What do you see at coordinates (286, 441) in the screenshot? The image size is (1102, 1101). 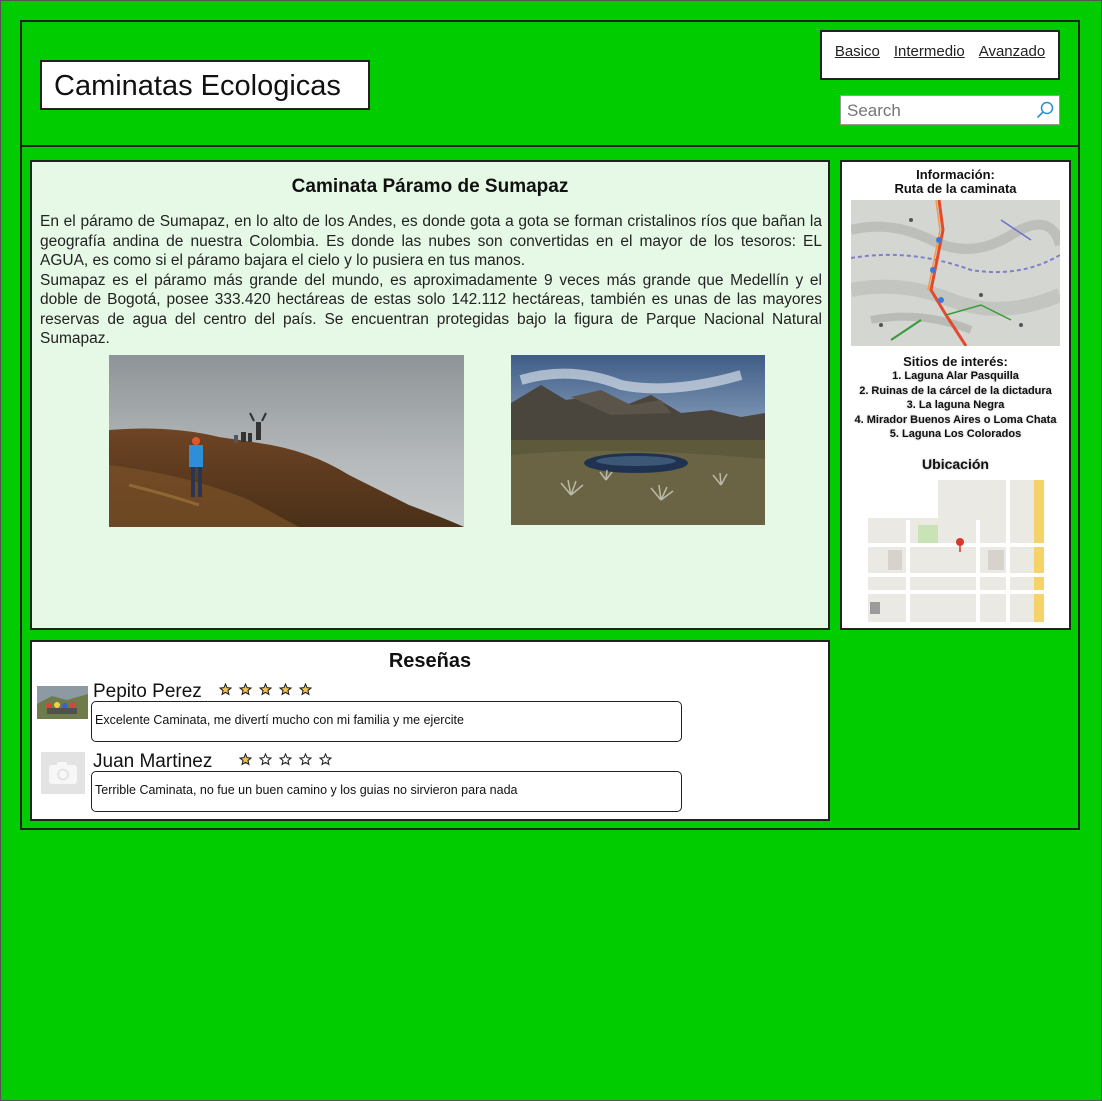 I see `hikers-photo` at bounding box center [286, 441].